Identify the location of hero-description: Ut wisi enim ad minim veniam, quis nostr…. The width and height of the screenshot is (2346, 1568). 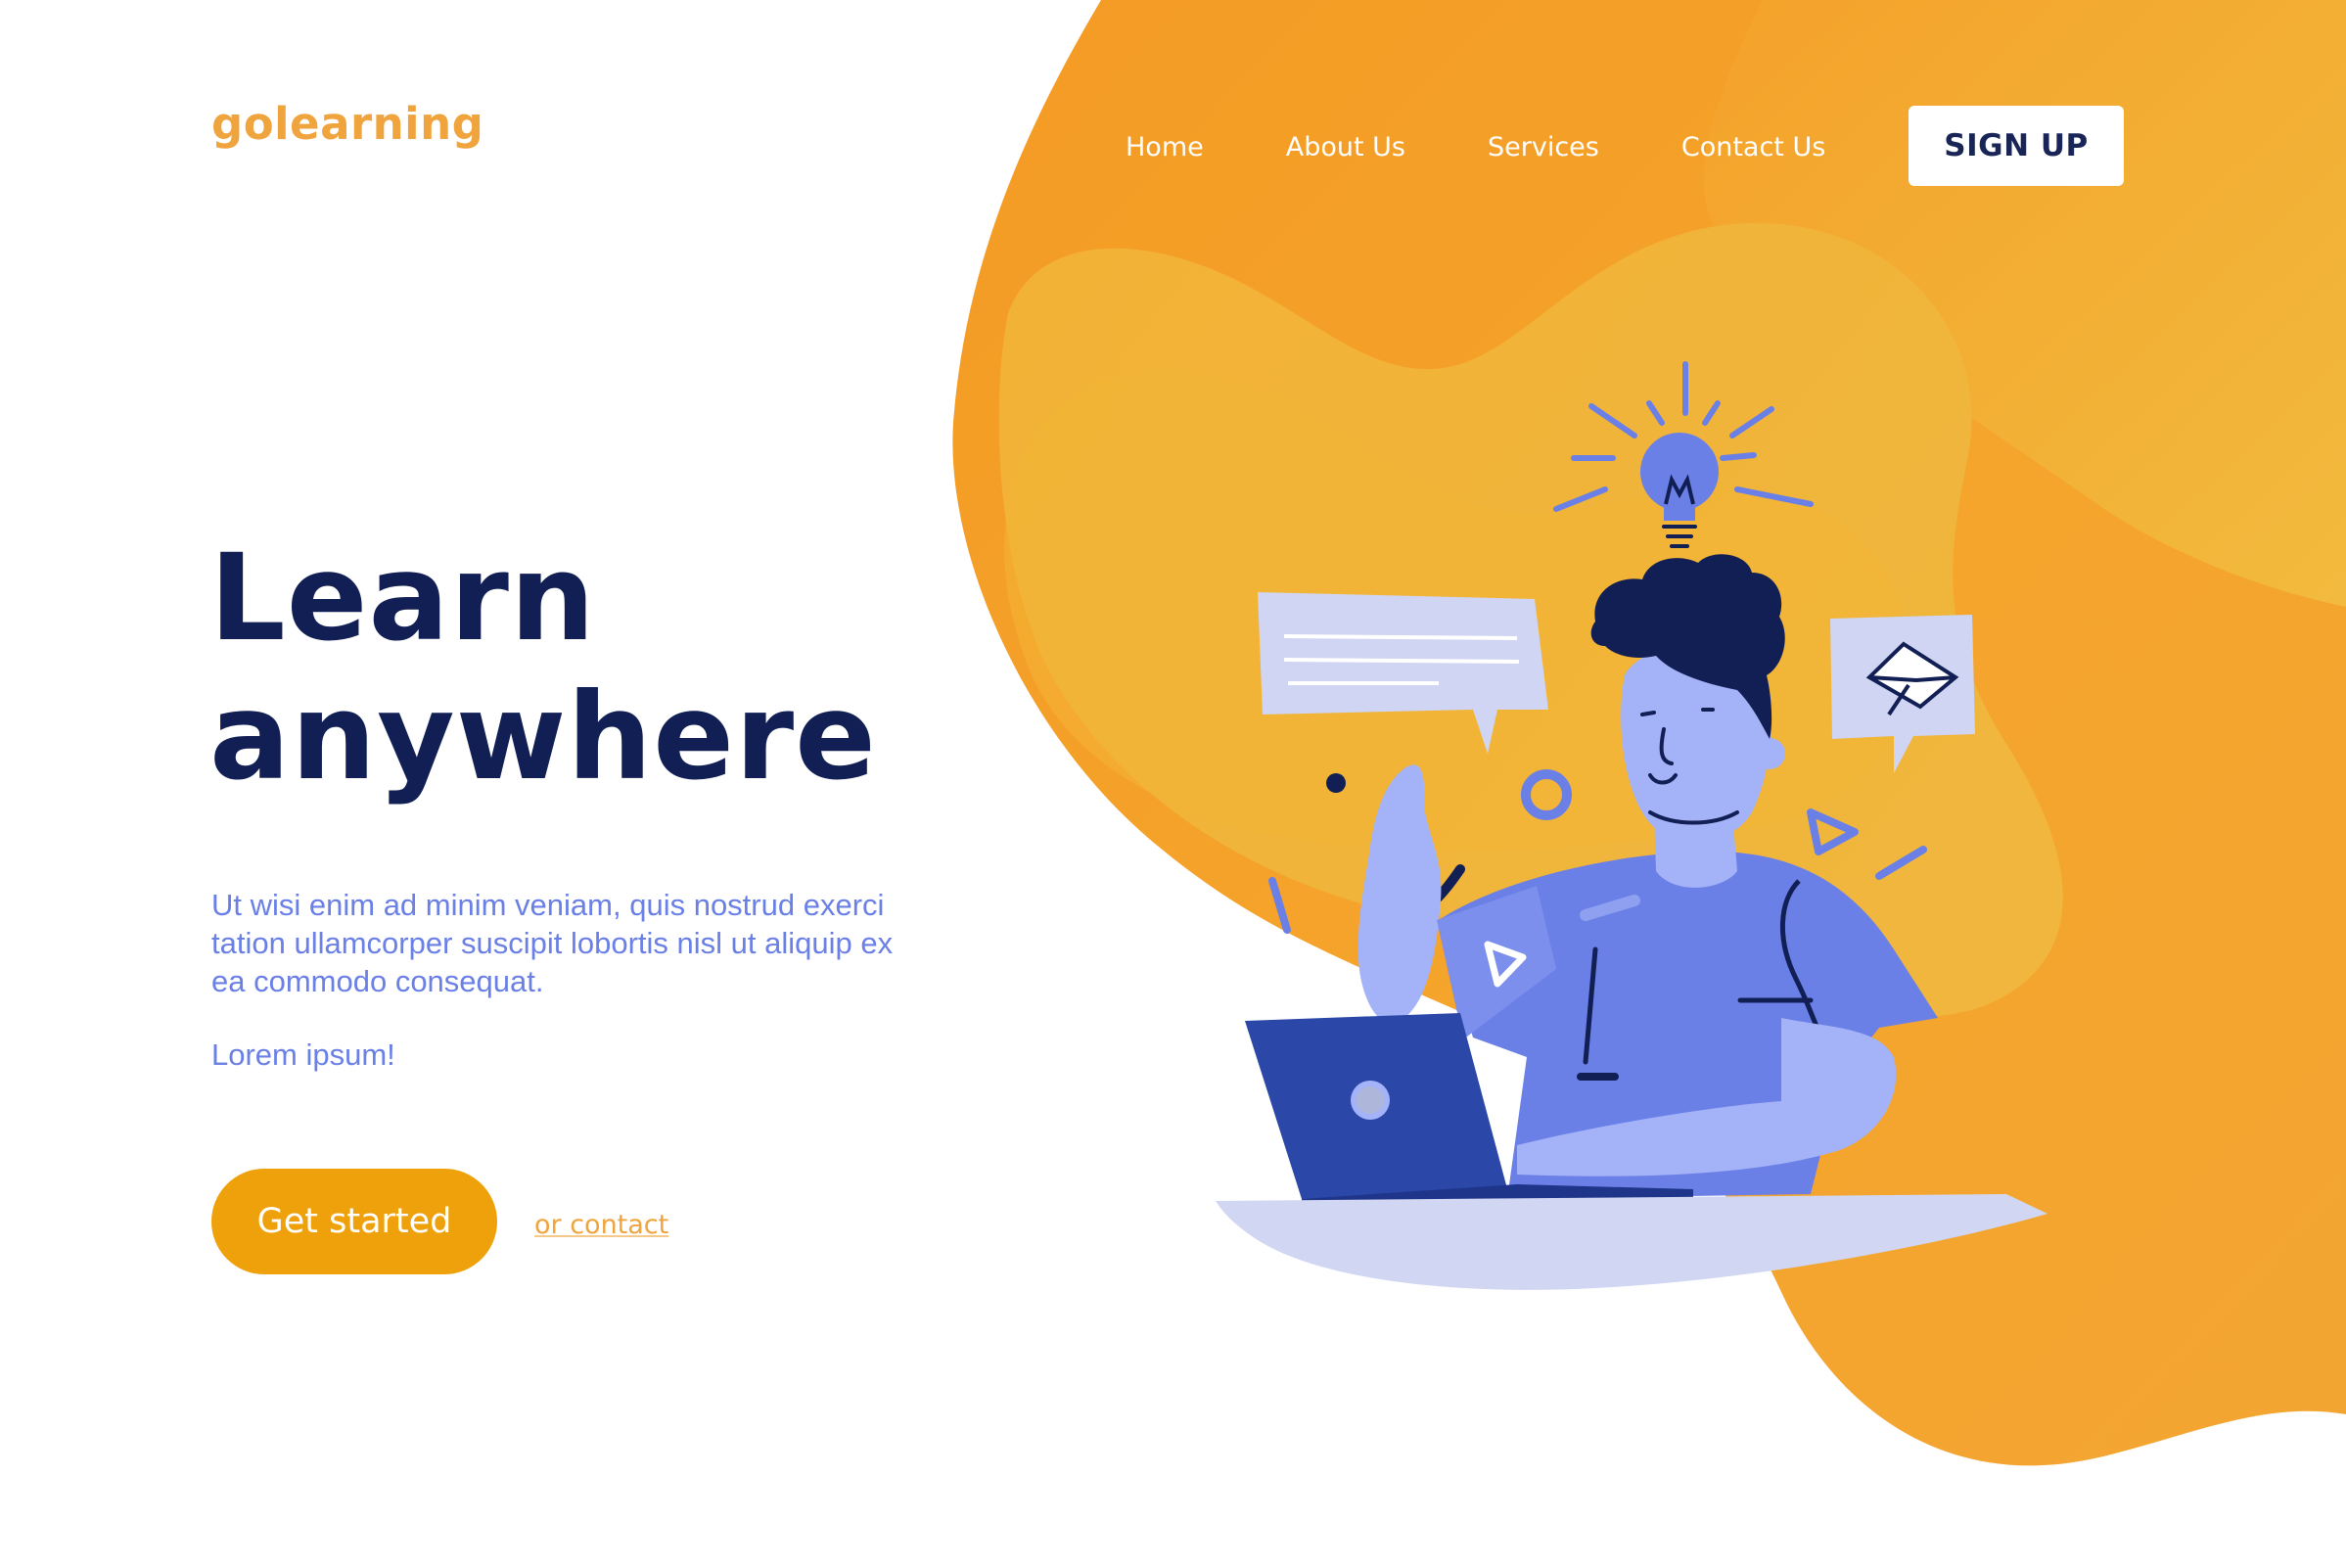
(553, 943).